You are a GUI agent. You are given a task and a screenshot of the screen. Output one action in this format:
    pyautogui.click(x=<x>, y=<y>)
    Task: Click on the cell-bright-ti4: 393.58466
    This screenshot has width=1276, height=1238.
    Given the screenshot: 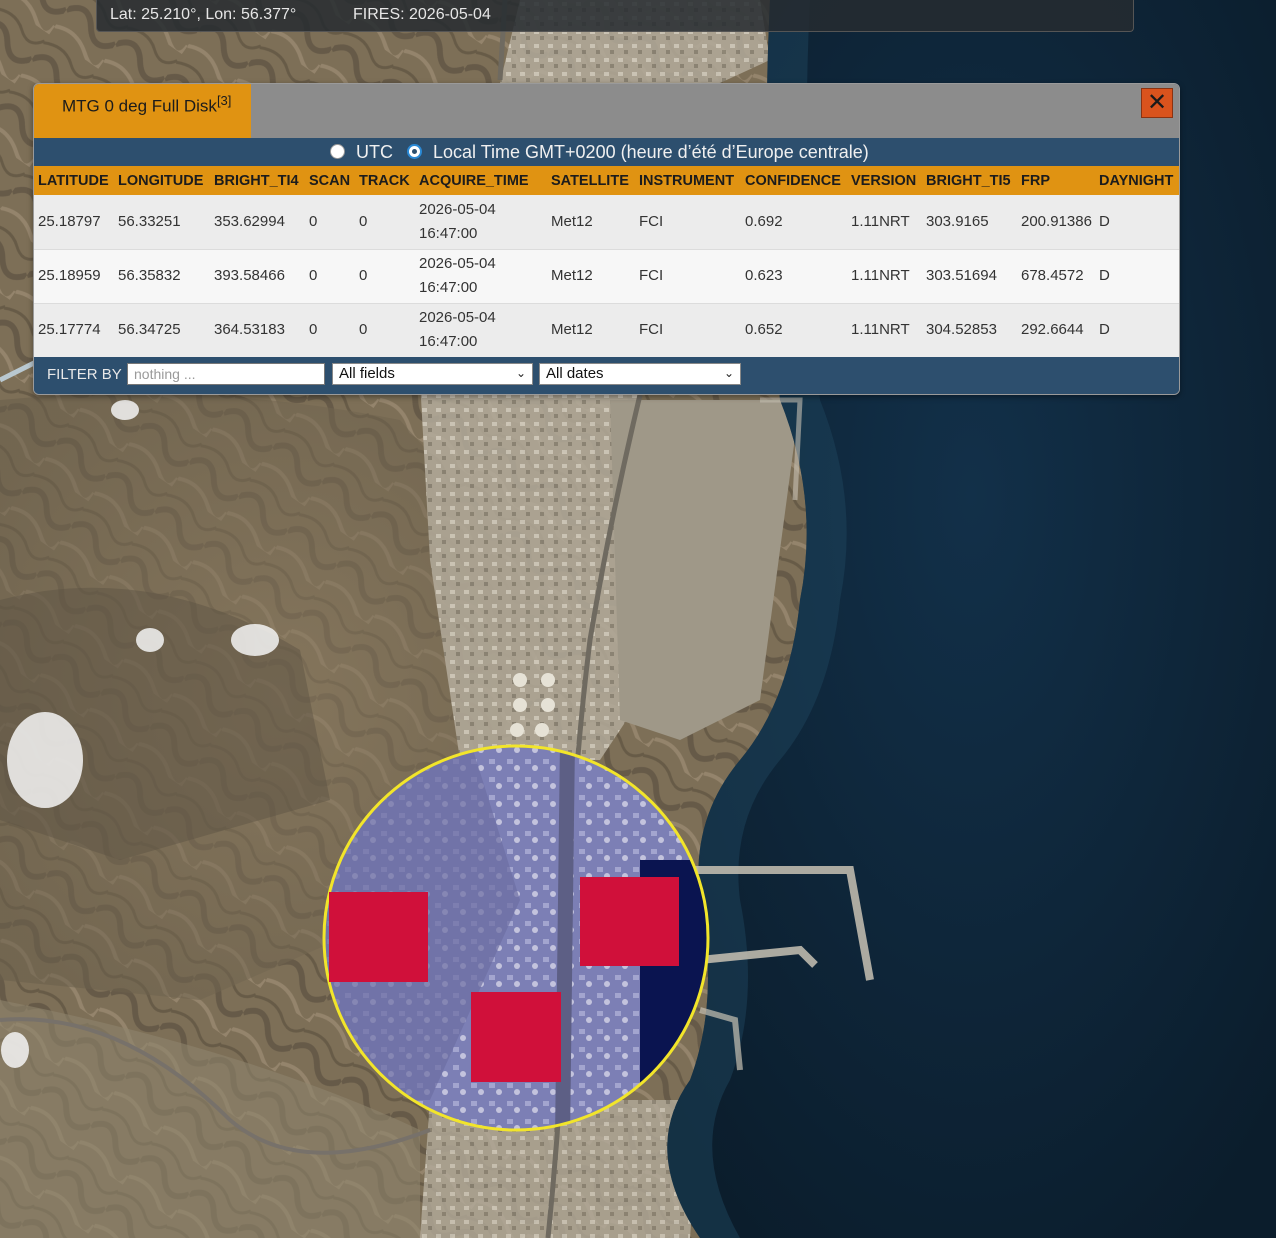 What is the action you would take?
    pyautogui.click(x=257, y=275)
    